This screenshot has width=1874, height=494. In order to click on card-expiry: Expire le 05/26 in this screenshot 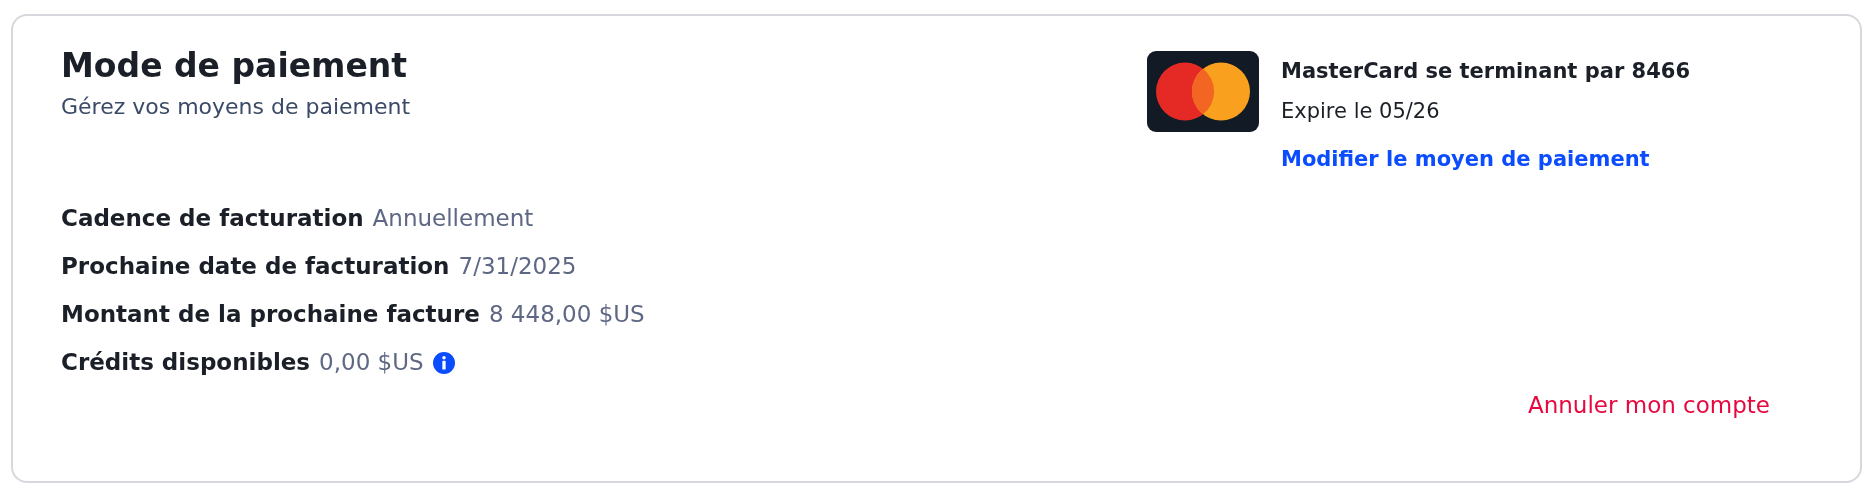, I will do `click(1361, 111)`.